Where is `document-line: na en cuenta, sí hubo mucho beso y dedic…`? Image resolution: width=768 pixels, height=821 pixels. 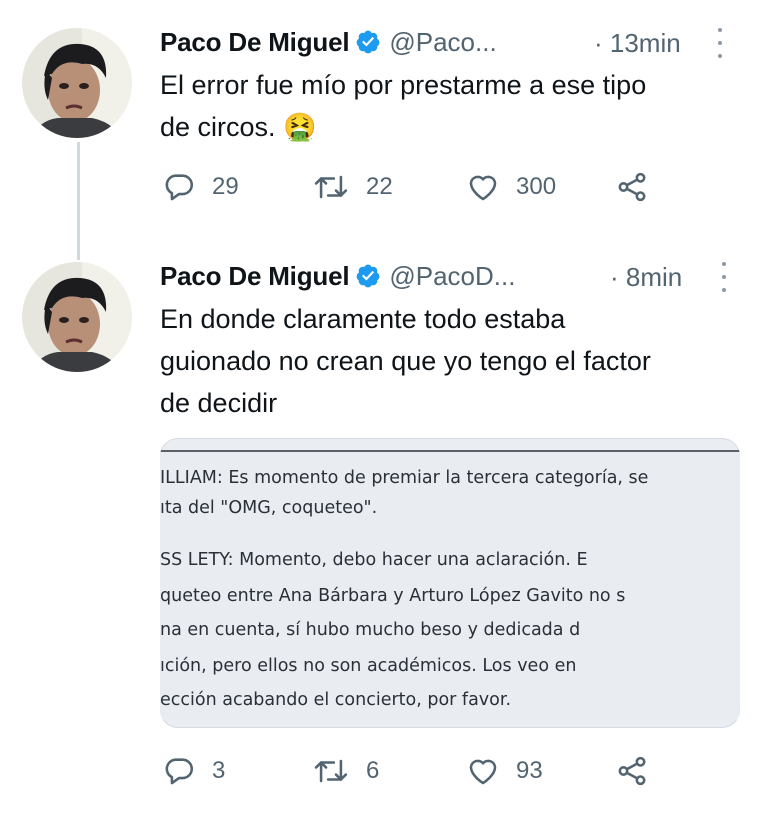 document-line: na en cuenta, sí hubo mucho beso y dedic… is located at coordinates (370, 630).